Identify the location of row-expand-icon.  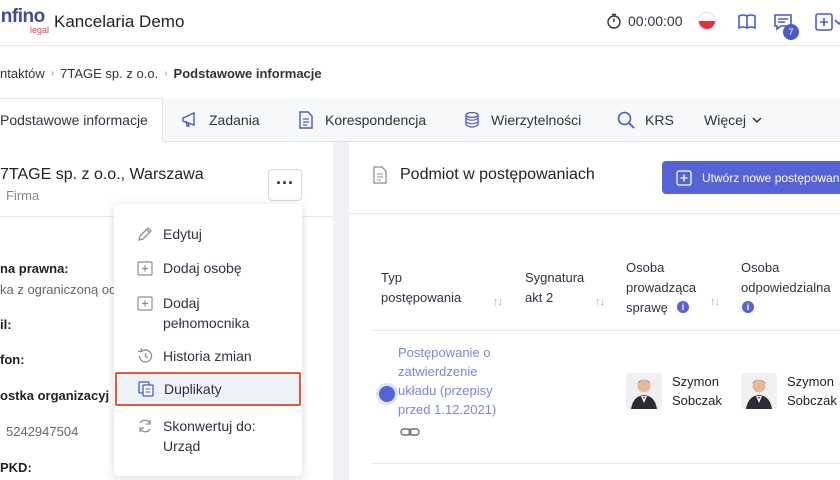
(387, 394).